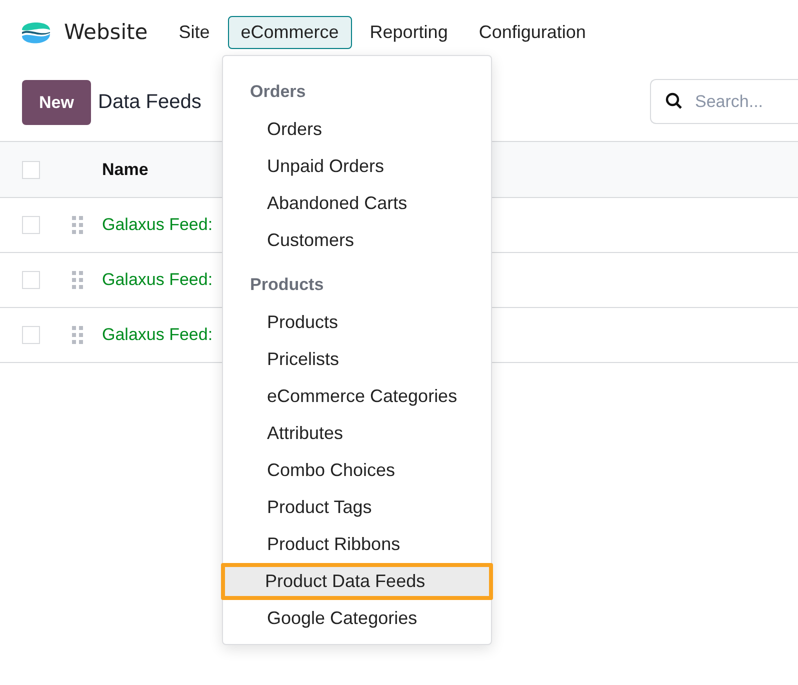  Describe the element at coordinates (125, 170) in the screenshot. I see `column-header: Name` at that location.